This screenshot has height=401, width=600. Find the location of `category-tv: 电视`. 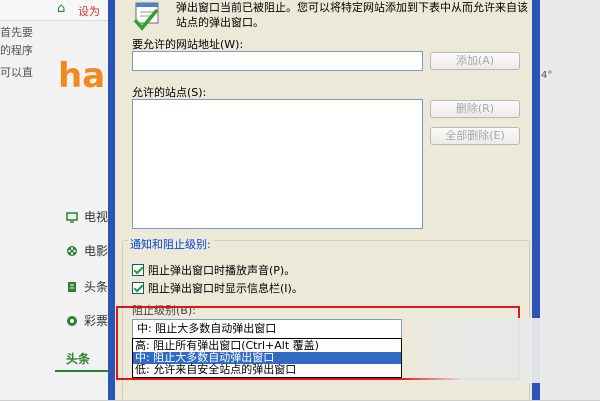

category-tv: 电视 is located at coordinates (87, 216).